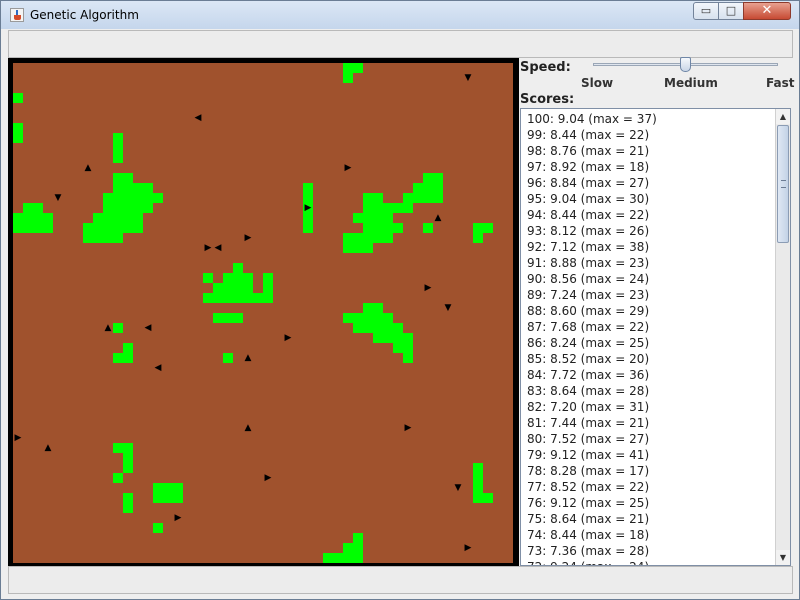 The image size is (800, 600). Describe the element at coordinates (649, 359) in the screenshot. I see `score-item: 85: 8.52 (max = 20)` at that location.